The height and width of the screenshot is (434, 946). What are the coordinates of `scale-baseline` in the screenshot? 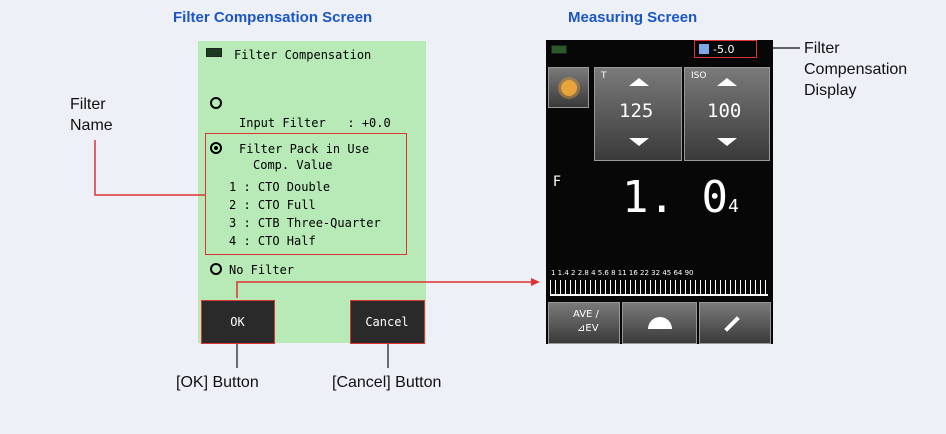 It's located at (659, 295).